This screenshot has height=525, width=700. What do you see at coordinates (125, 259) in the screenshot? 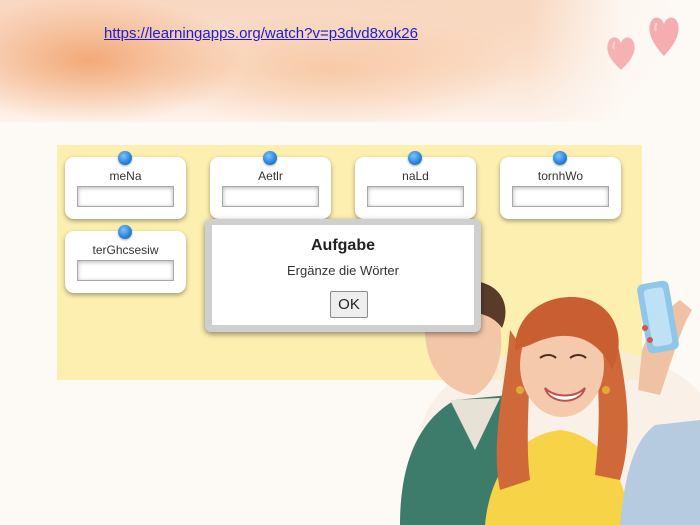
I see `word-card: terGhcsesiw` at bounding box center [125, 259].